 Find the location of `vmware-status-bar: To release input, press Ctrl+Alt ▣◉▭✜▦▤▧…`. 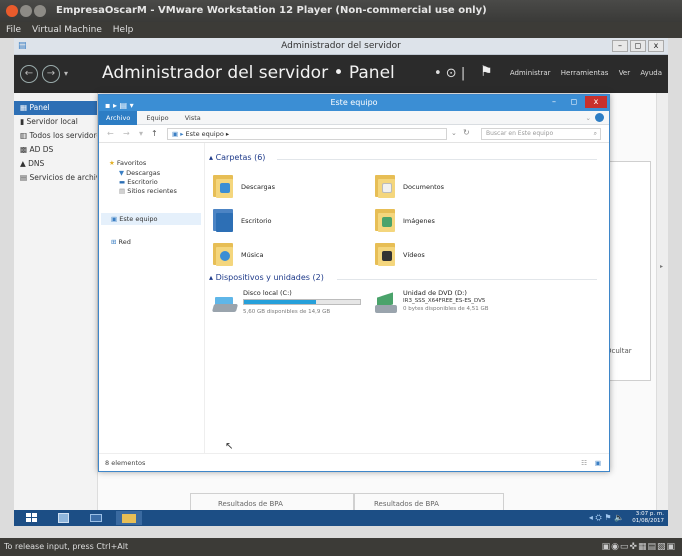

vmware-status-bar: To release input, press Ctrl+Alt ▣◉▭✜▦▤▧… is located at coordinates (341, 547).